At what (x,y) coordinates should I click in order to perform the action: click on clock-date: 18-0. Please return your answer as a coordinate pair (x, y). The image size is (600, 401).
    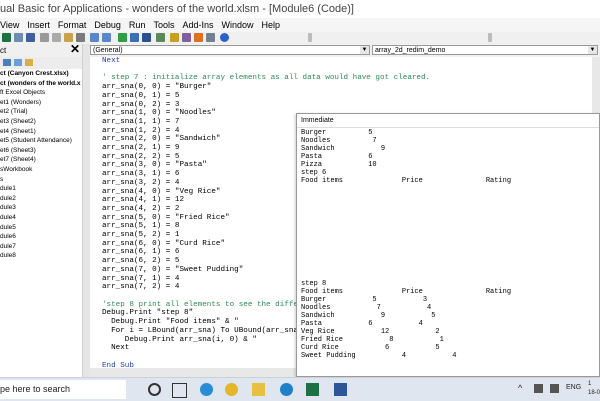
    Looking at the image, I should click on (594, 393).